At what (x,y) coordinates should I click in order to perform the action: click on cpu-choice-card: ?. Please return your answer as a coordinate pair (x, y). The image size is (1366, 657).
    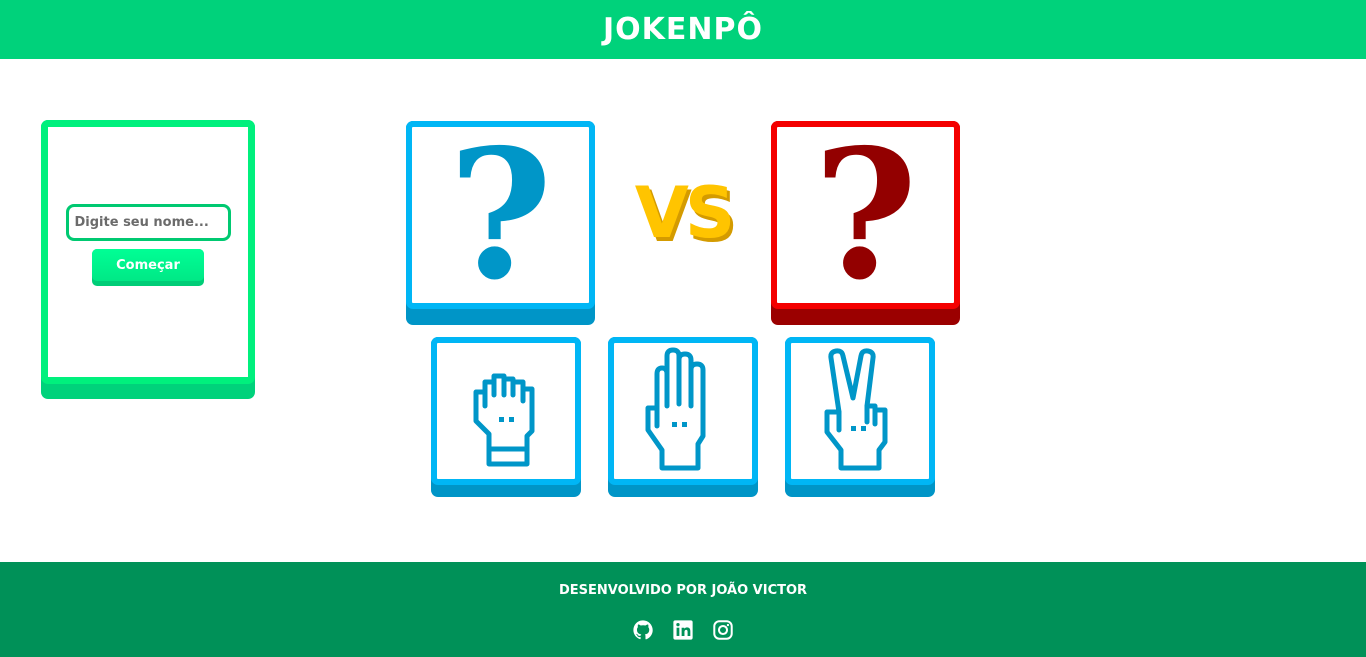
    Looking at the image, I should click on (865, 223).